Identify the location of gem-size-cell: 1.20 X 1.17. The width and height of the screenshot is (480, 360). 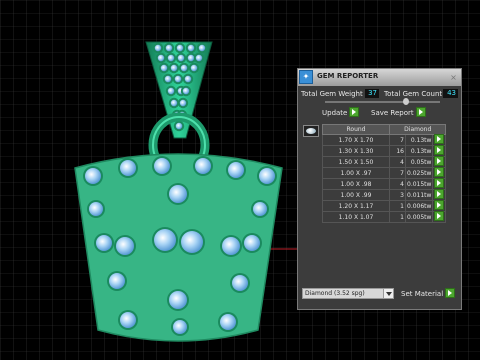
(356, 206).